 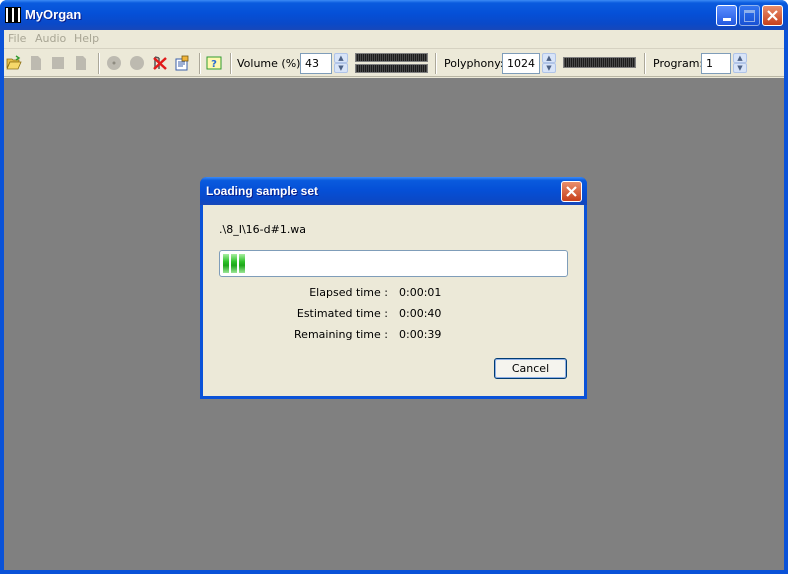 I want to click on estimated-time-value: 0:00:40, so click(x=420, y=313).